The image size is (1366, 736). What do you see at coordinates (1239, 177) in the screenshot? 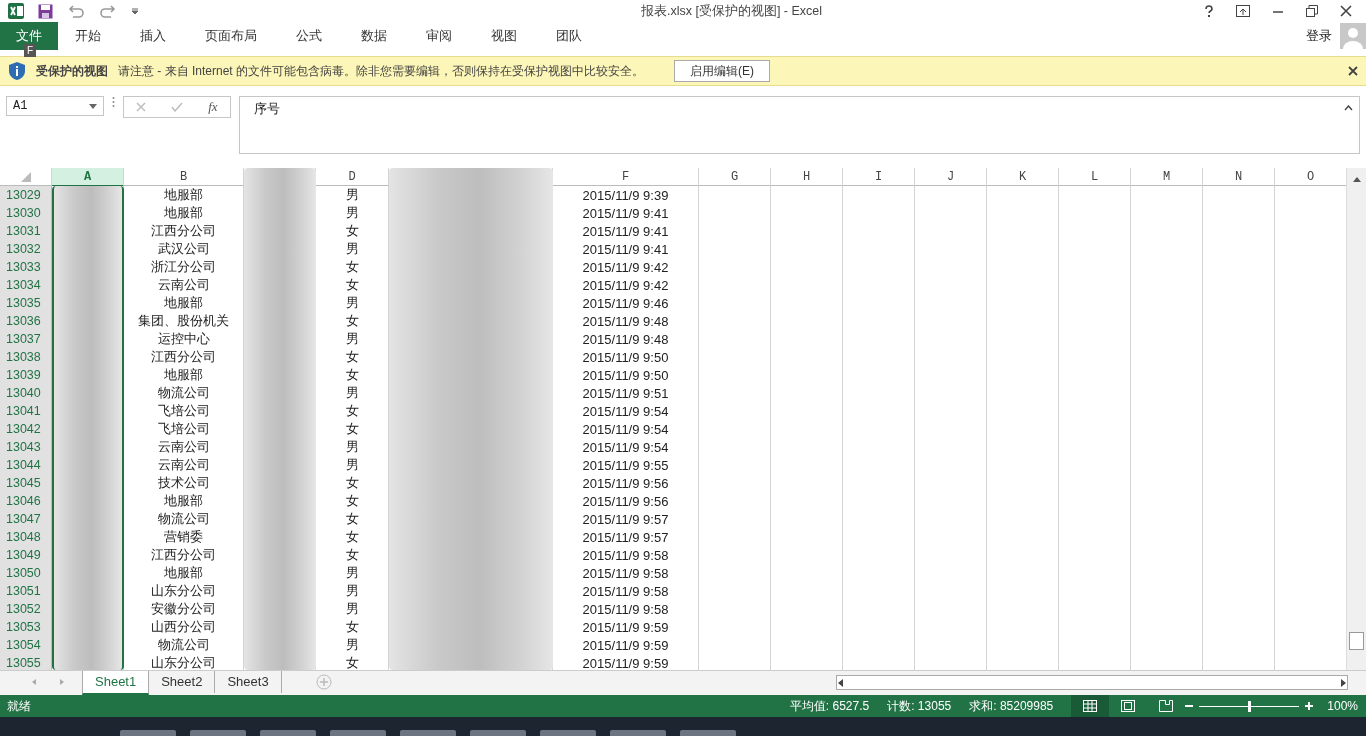
I see `column-header: N` at bounding box center [1239, 177].